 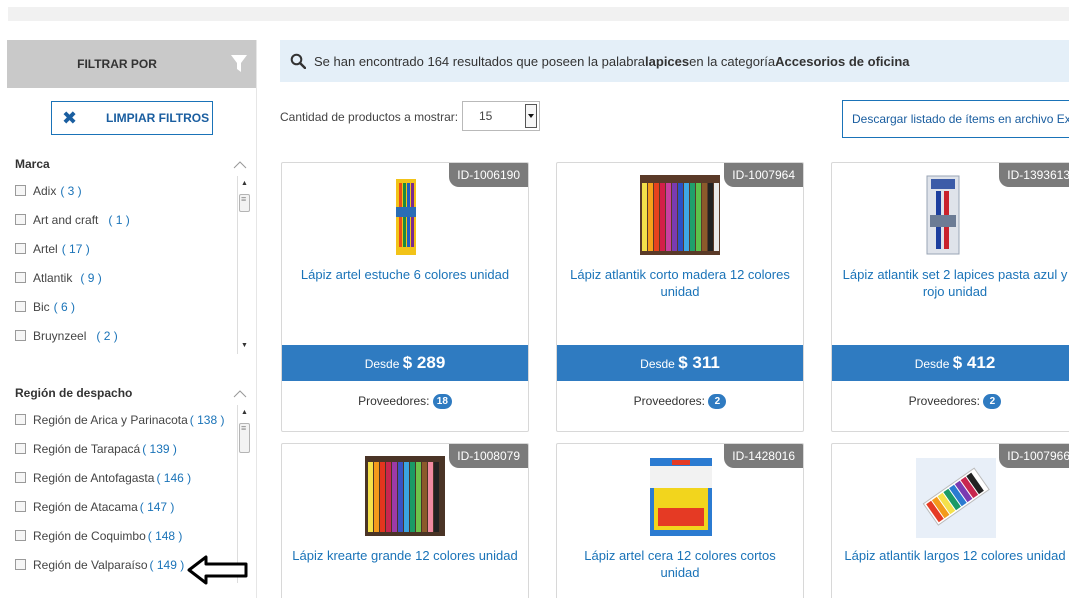 I want to click on clear-filters-button: ✖ LIMPIAR FILTROS, so click(x=132, y=118).